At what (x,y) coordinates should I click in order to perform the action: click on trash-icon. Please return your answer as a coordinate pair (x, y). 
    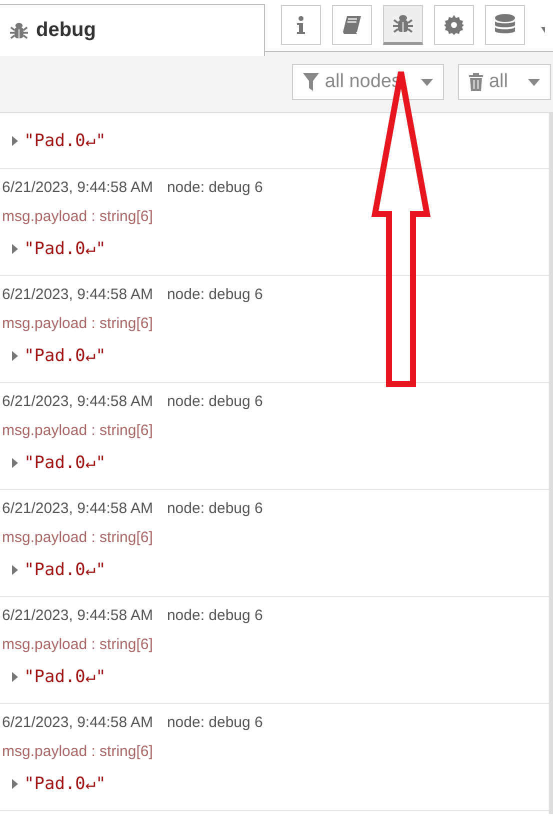
    Looking at the image, I should click on (475, 82).